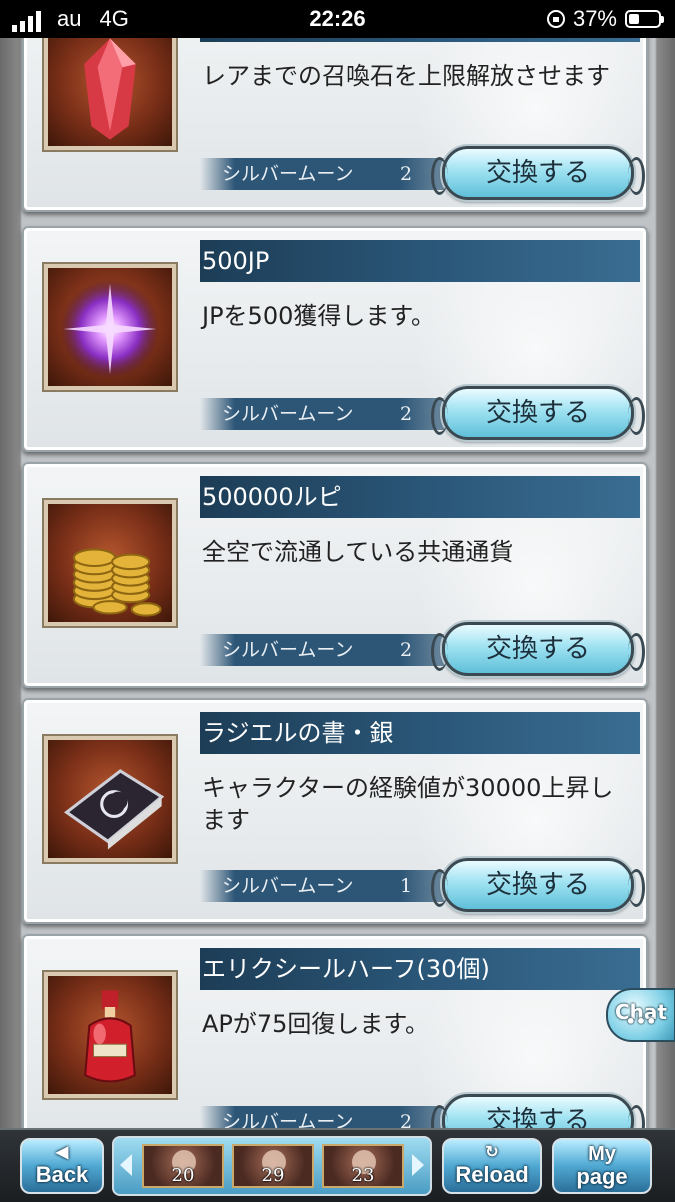  What do you see at coordinates (418, 1165) in the screenshot?
I see `carousel-right-arrow-icon` at bounding box center [418, 1165].